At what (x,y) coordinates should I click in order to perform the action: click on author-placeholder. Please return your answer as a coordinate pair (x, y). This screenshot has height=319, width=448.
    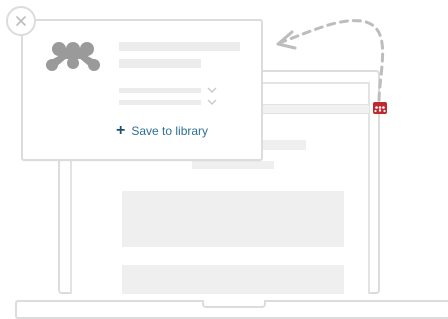
    Looking at the image, I should click on (160, 63).